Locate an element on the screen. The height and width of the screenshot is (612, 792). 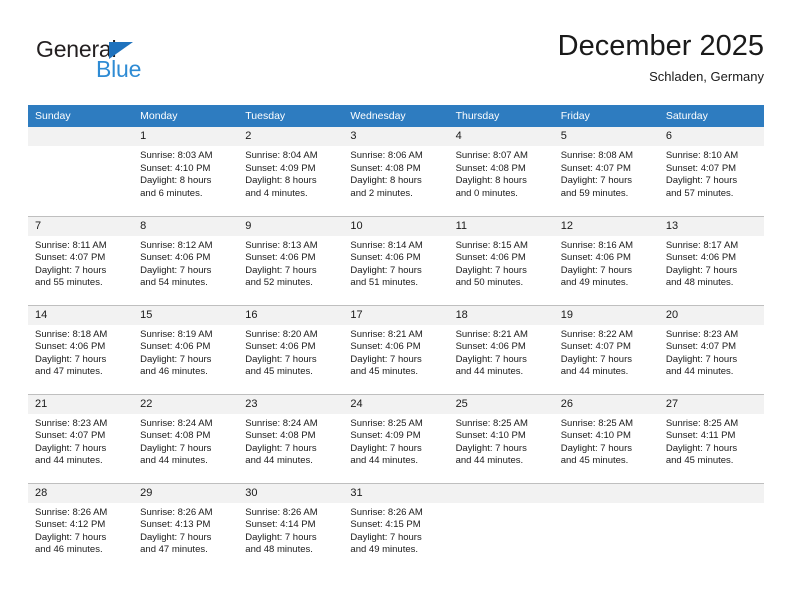
day-info-line: Sunset: 4:13 PM is located at coordinates (175, 525).